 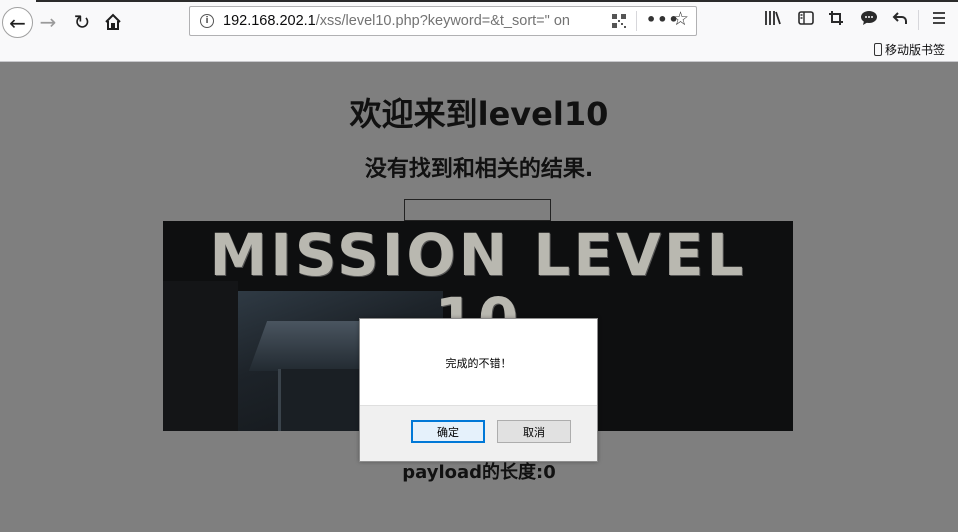 What do you see at coordinates (479, 169) in the screenshot?
I see `result-message: 没有找到和相关的结果.` at bounding box center [479, 169].